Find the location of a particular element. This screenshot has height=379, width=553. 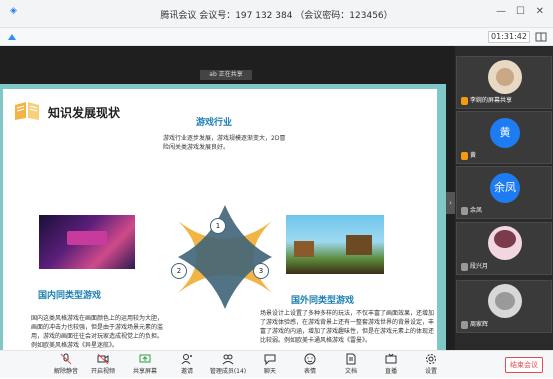

start-video-button: 开启视频 is located at coordinates (103, 366).